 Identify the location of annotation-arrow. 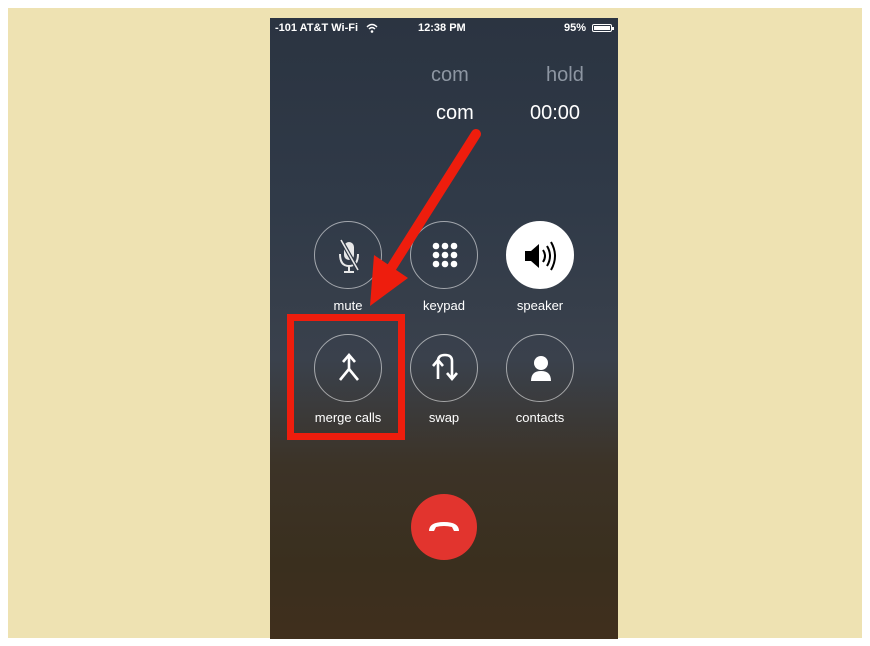
(425, 217).